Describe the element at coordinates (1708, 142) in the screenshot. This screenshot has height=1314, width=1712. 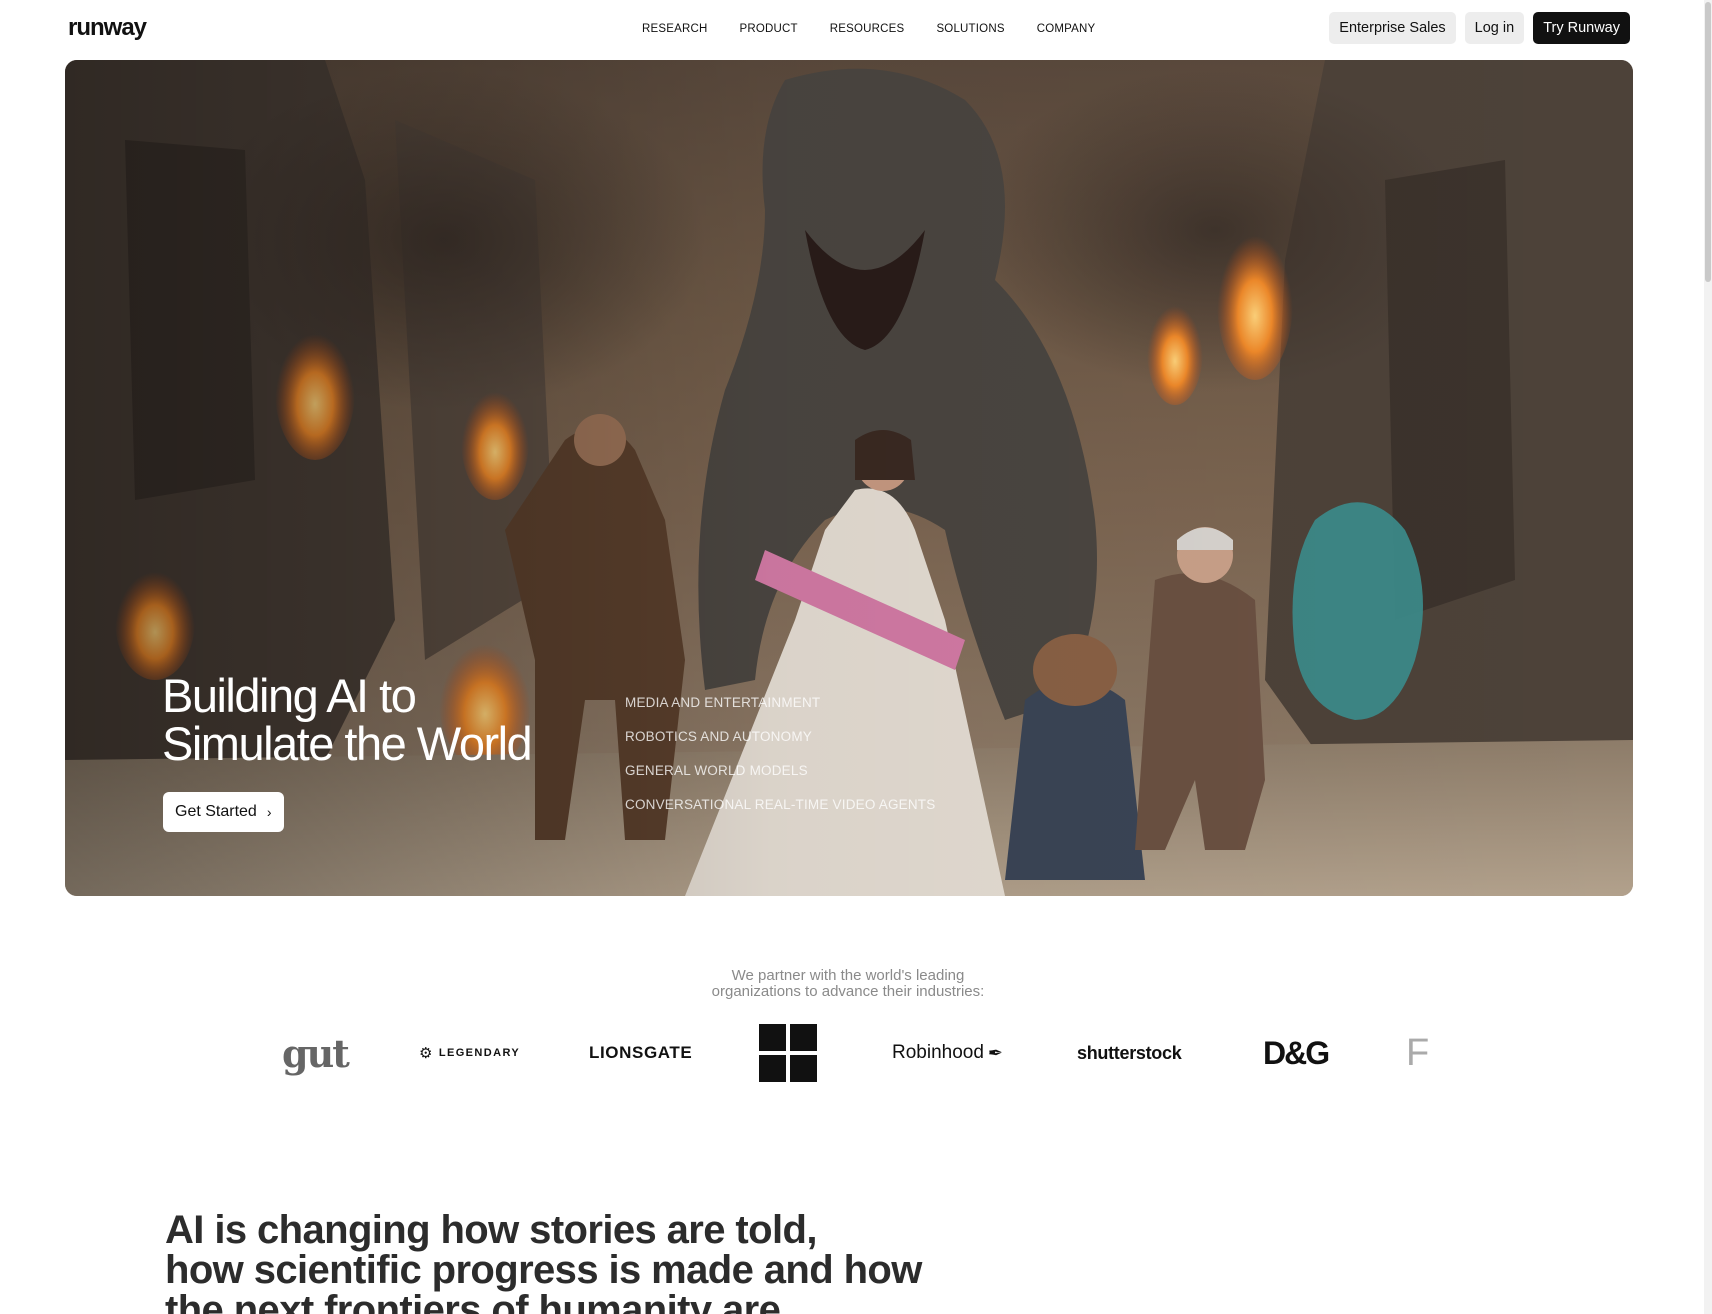
I see `scrollbar-thumb` at that location.